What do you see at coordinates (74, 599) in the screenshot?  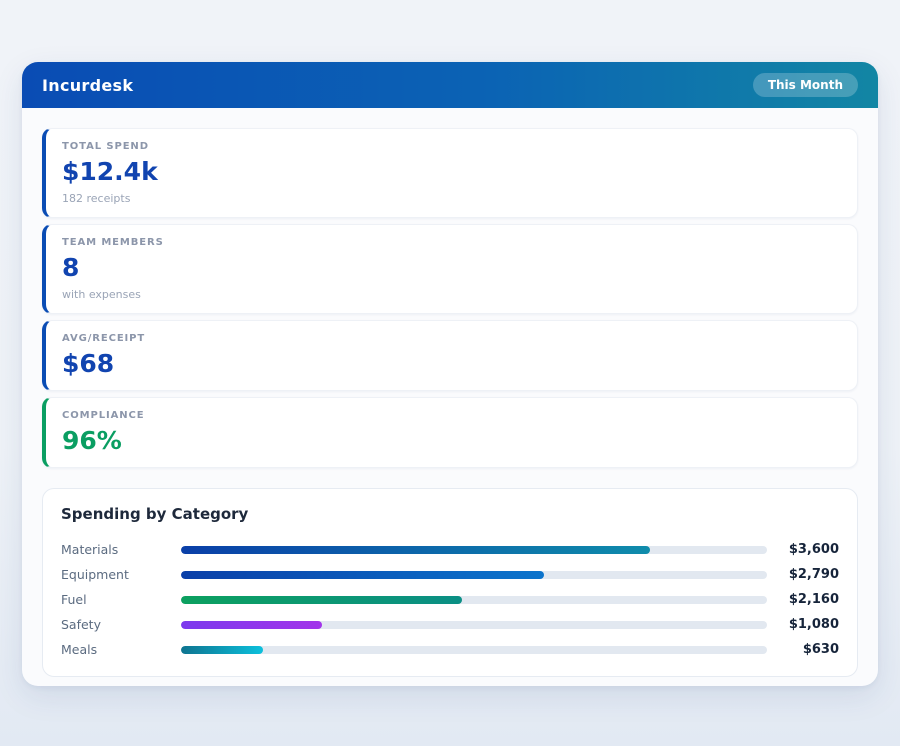 I see `category-label: Fuel` at bounding box center [74, 599].